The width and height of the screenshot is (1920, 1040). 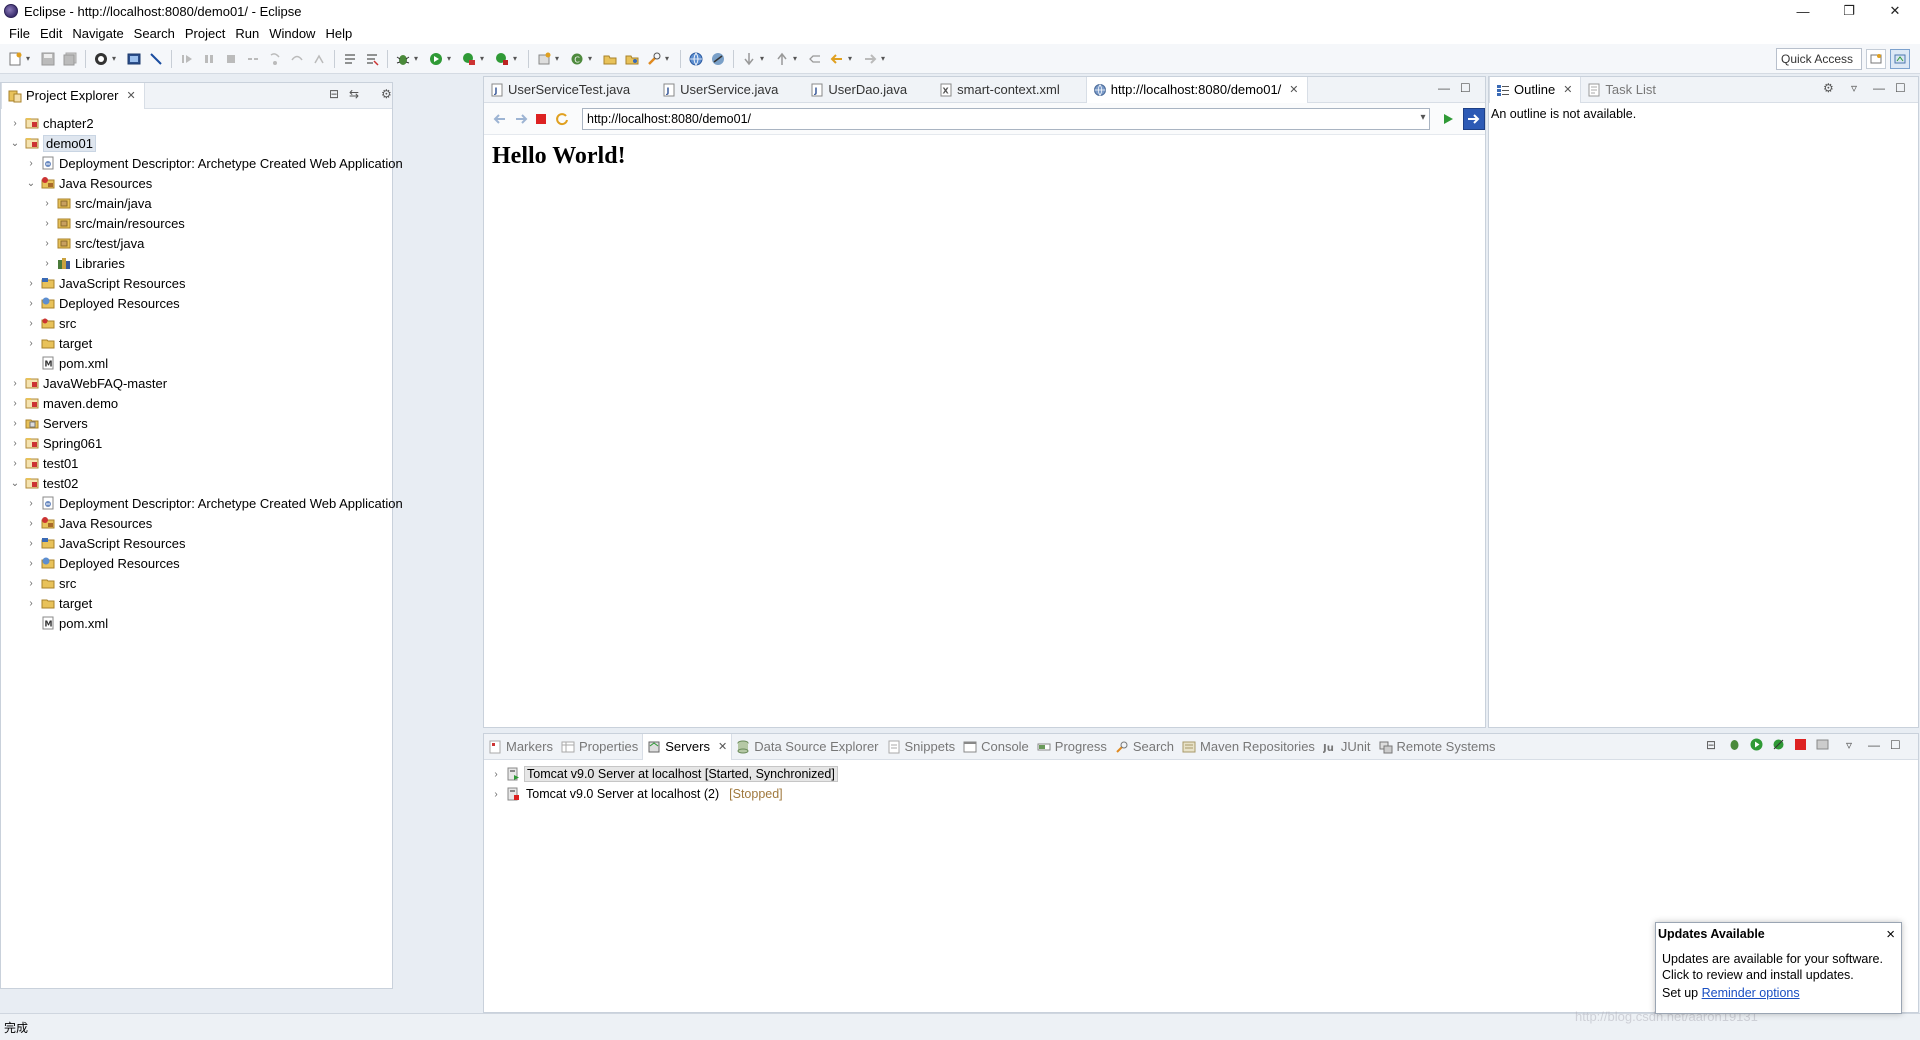 What do you see at coordinates (196, 183) in the screenshot?
I see `tree-item: ⌄ Java Resources` at bounding box center [196, 183].